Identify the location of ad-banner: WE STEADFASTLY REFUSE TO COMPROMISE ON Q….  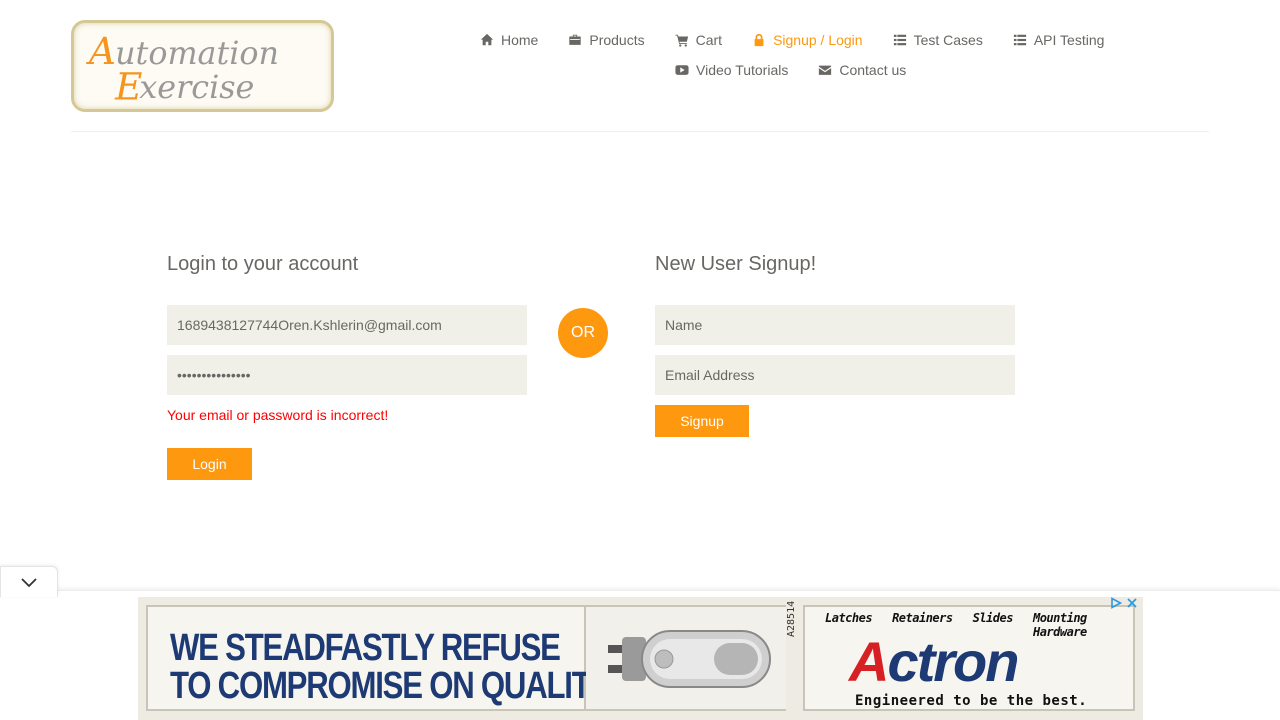
(640, 658).